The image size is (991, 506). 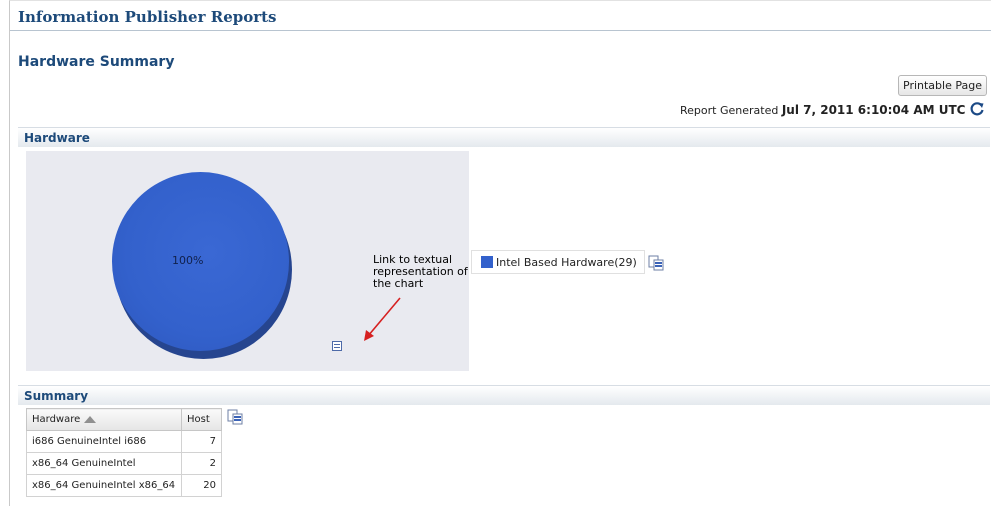 I want to click on table-row: x86_64 GenuineIntel 2, so click(x=124, y=463).